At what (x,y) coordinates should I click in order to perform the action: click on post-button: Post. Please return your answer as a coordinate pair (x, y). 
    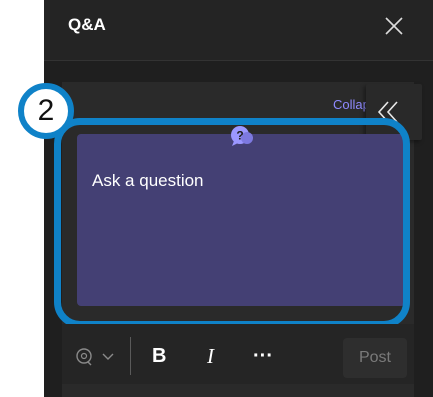
    Looking at the image, I should click on (375, 358).